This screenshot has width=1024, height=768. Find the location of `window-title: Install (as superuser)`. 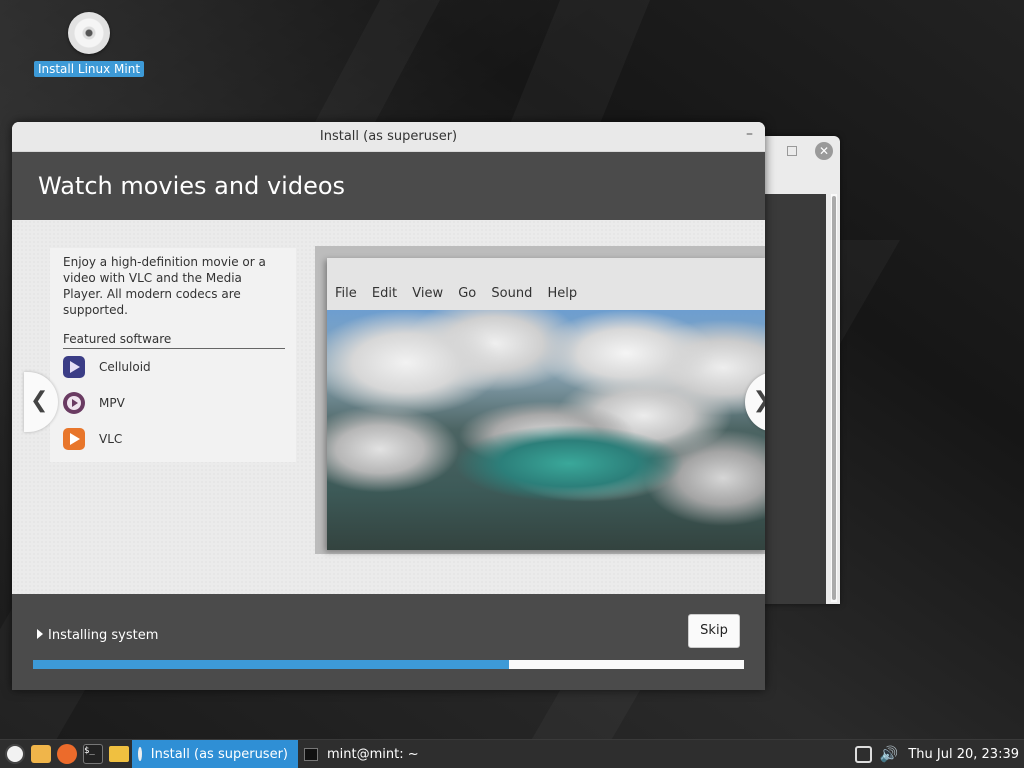

window-title: Install (as superuser) is located at coordinates (388, 136).